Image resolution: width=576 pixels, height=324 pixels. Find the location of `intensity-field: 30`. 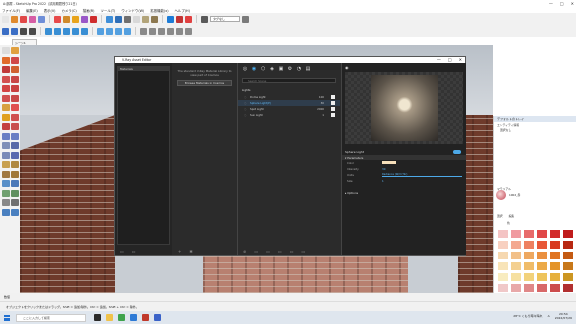

intensity-field: 30 is located at coordinates (383, 169).